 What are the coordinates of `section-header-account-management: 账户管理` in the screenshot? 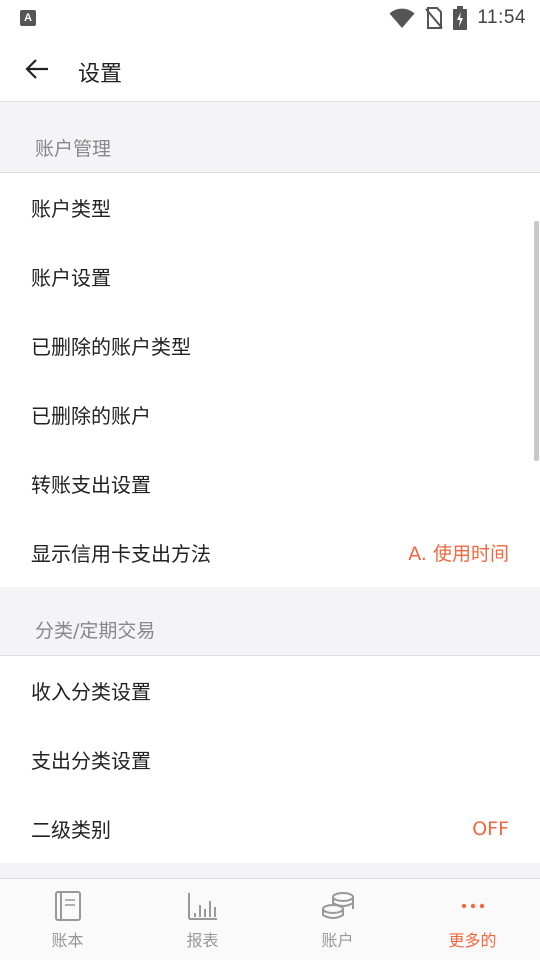 It's located at (270, 138).